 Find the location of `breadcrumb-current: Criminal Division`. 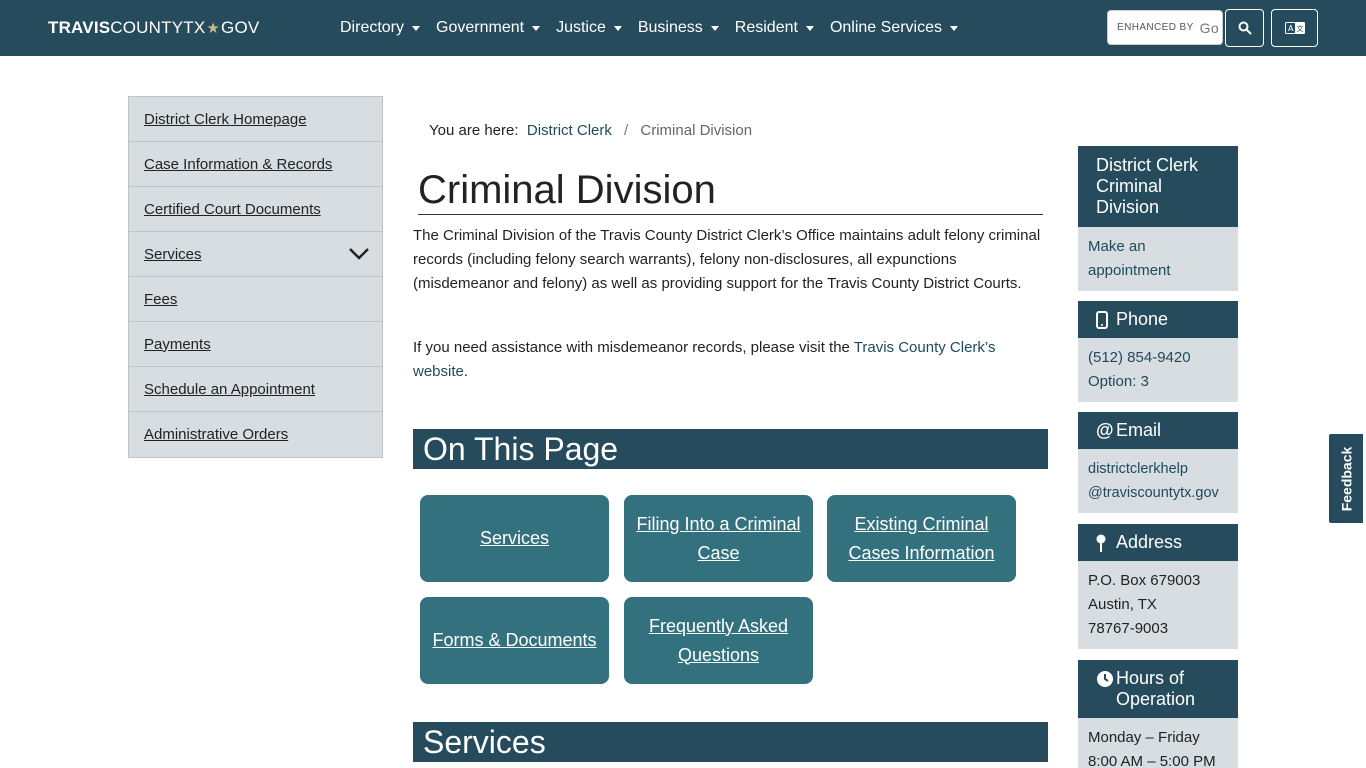

breadcrumb-current: Criminal Division is located at coordinates (696, 130).